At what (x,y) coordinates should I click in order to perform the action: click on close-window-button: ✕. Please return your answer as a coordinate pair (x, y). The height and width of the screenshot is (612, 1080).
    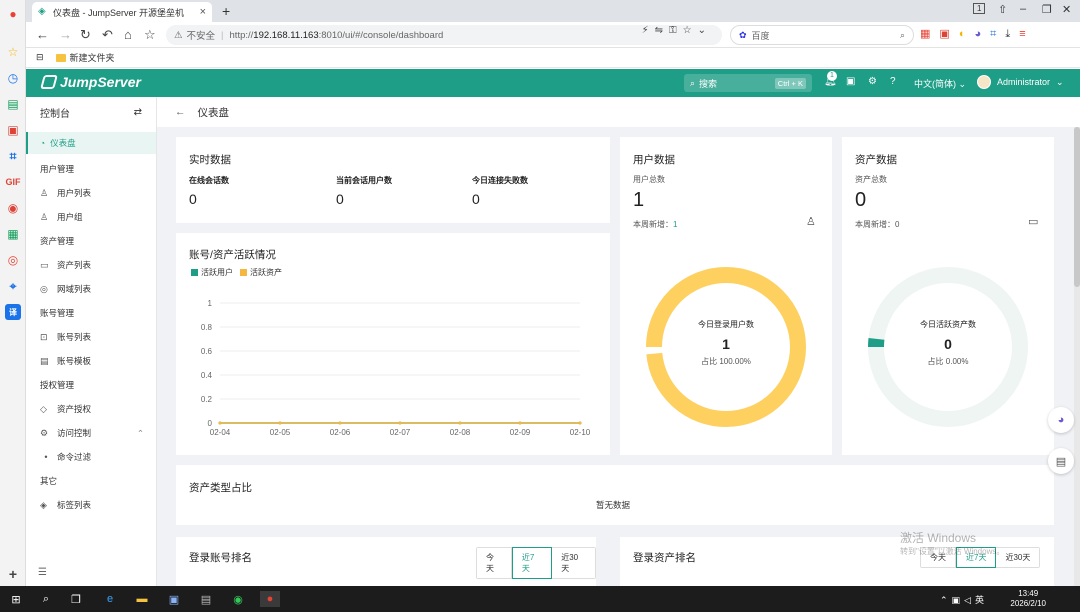
    Looking at the image, I should click on (1066, 9).